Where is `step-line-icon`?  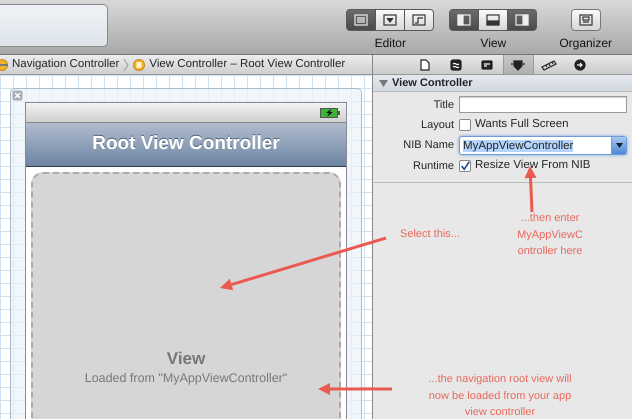
step-line-icon is located at coordinates (419, 20).